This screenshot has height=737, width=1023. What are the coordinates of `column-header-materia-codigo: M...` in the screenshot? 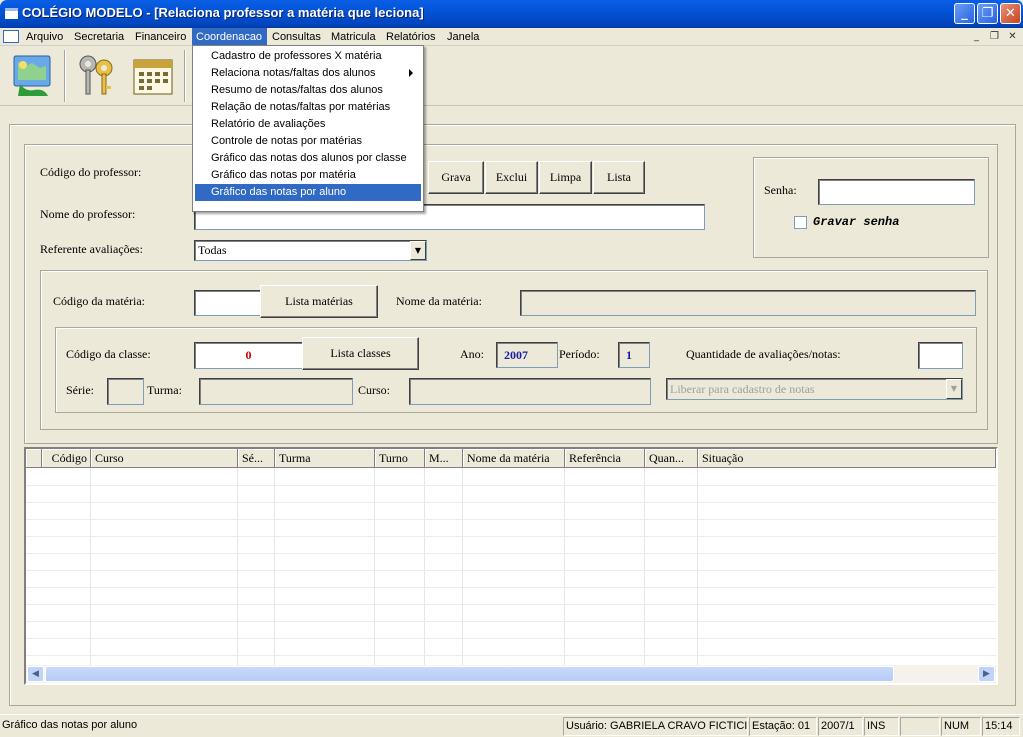 It's located at (444, 458).